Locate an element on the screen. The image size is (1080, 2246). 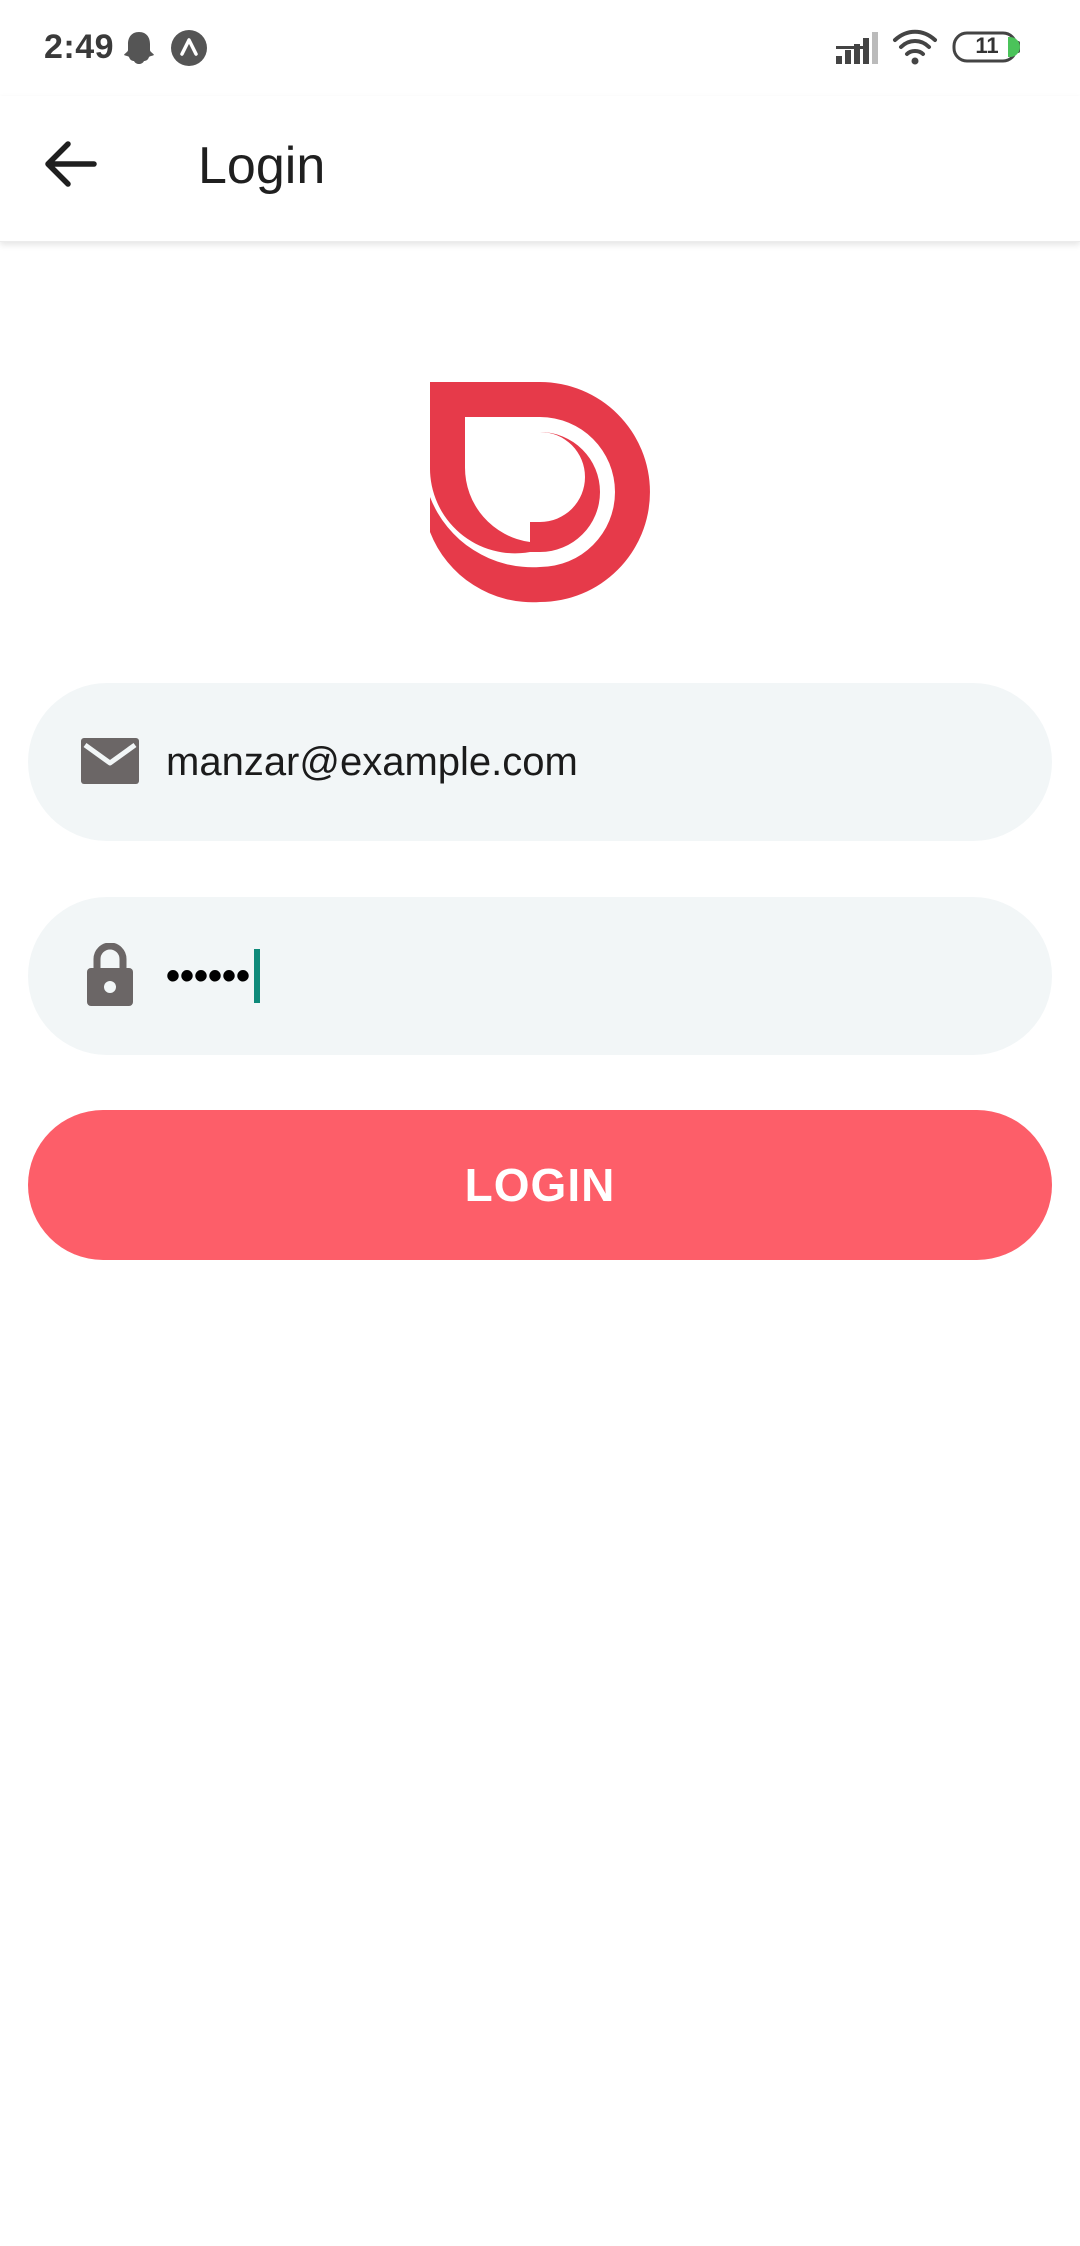
password-input: •••••• is located at coordinates (213, 976).